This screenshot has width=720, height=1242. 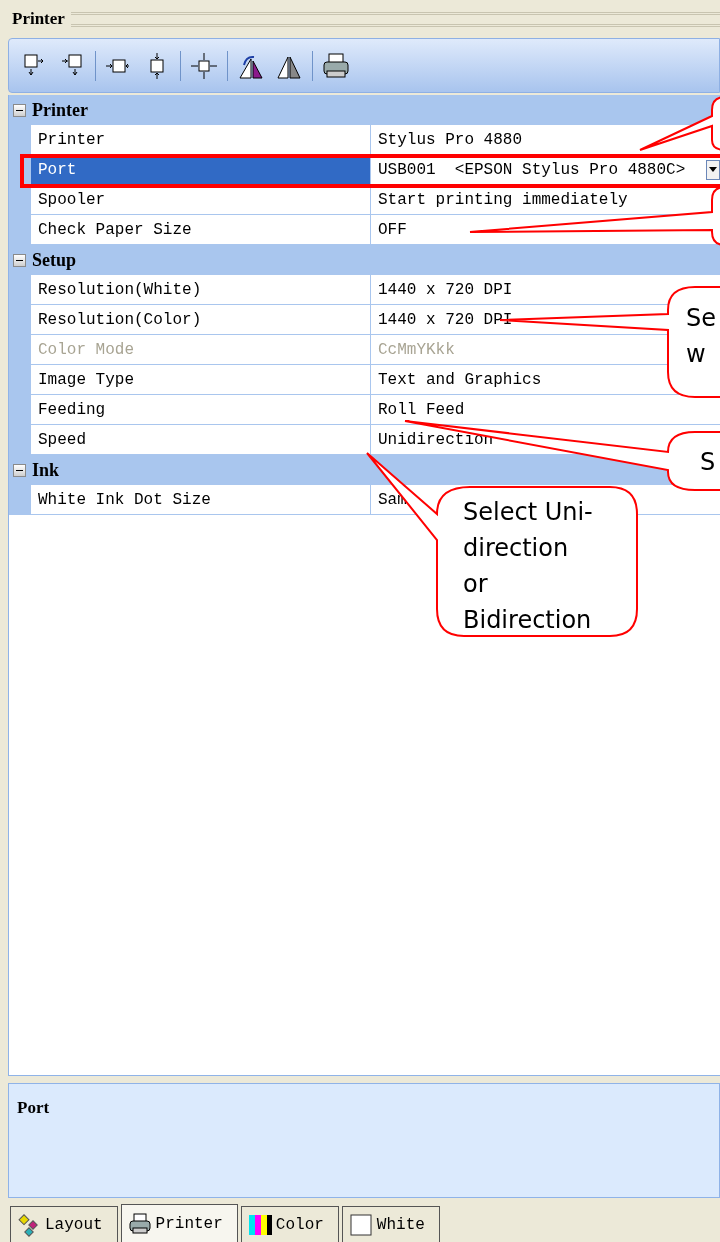 What do you see at coordinates (201, 320) in the screenshot?
I see `property-name: Resolution(Color)` at bounding box center [201, 320].